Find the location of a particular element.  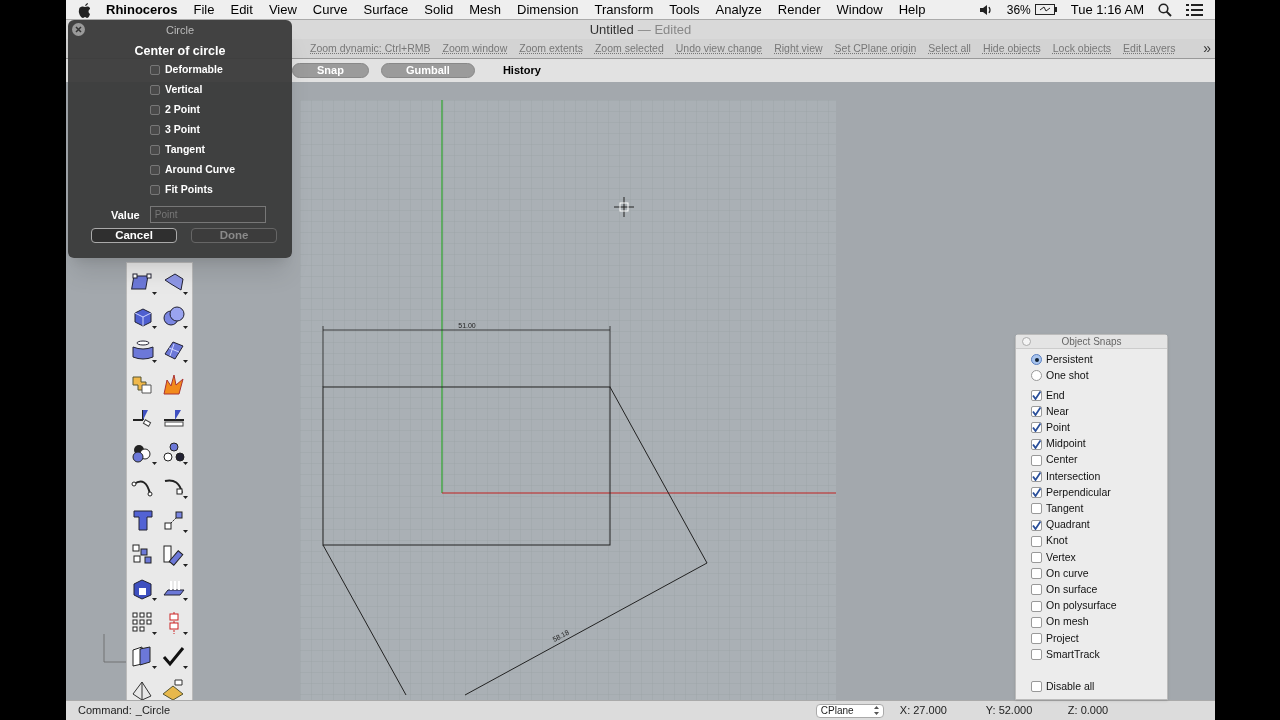

snap-label: Vertex is located at coordinates (1061, 557).